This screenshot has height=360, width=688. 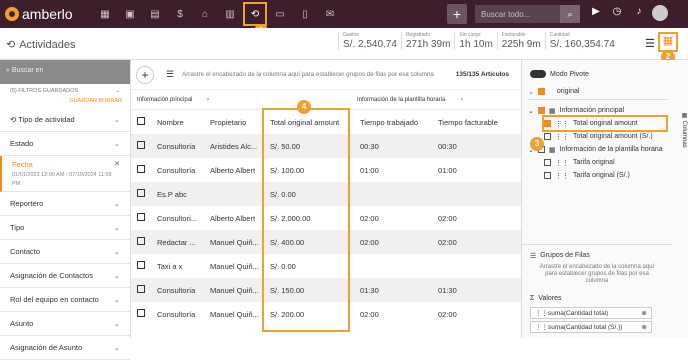 I want to click on tree-group-main: ⌄ ▦ Información principal, so click(x=608, y=110).